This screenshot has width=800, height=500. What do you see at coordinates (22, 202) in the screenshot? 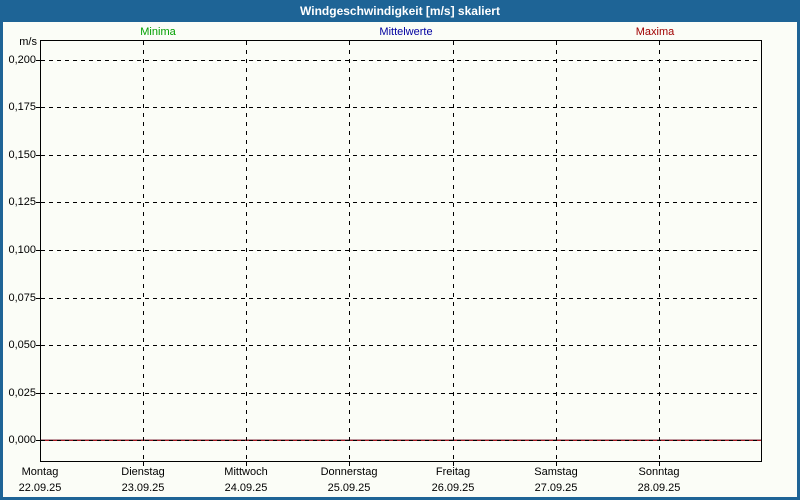
I see `y-tick-label: 0,125` at bounding box center [22, 202].